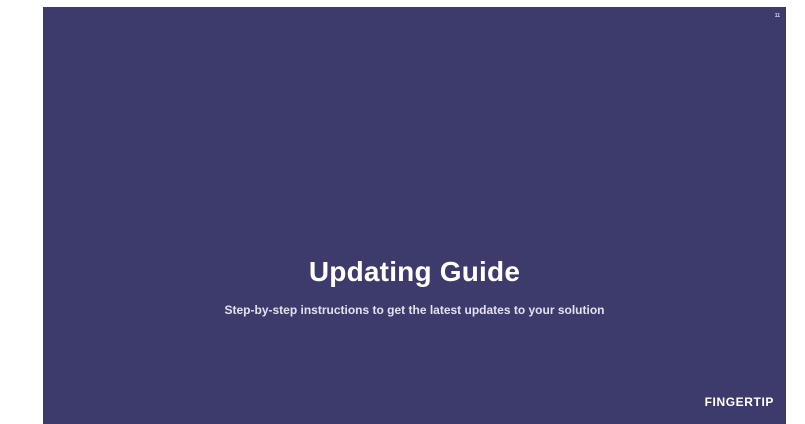  What do you see at coordinates (739, 402) in the screenshot?
I see `fingertip-logo: FINGERTIP` at bounding box center [739, 402].